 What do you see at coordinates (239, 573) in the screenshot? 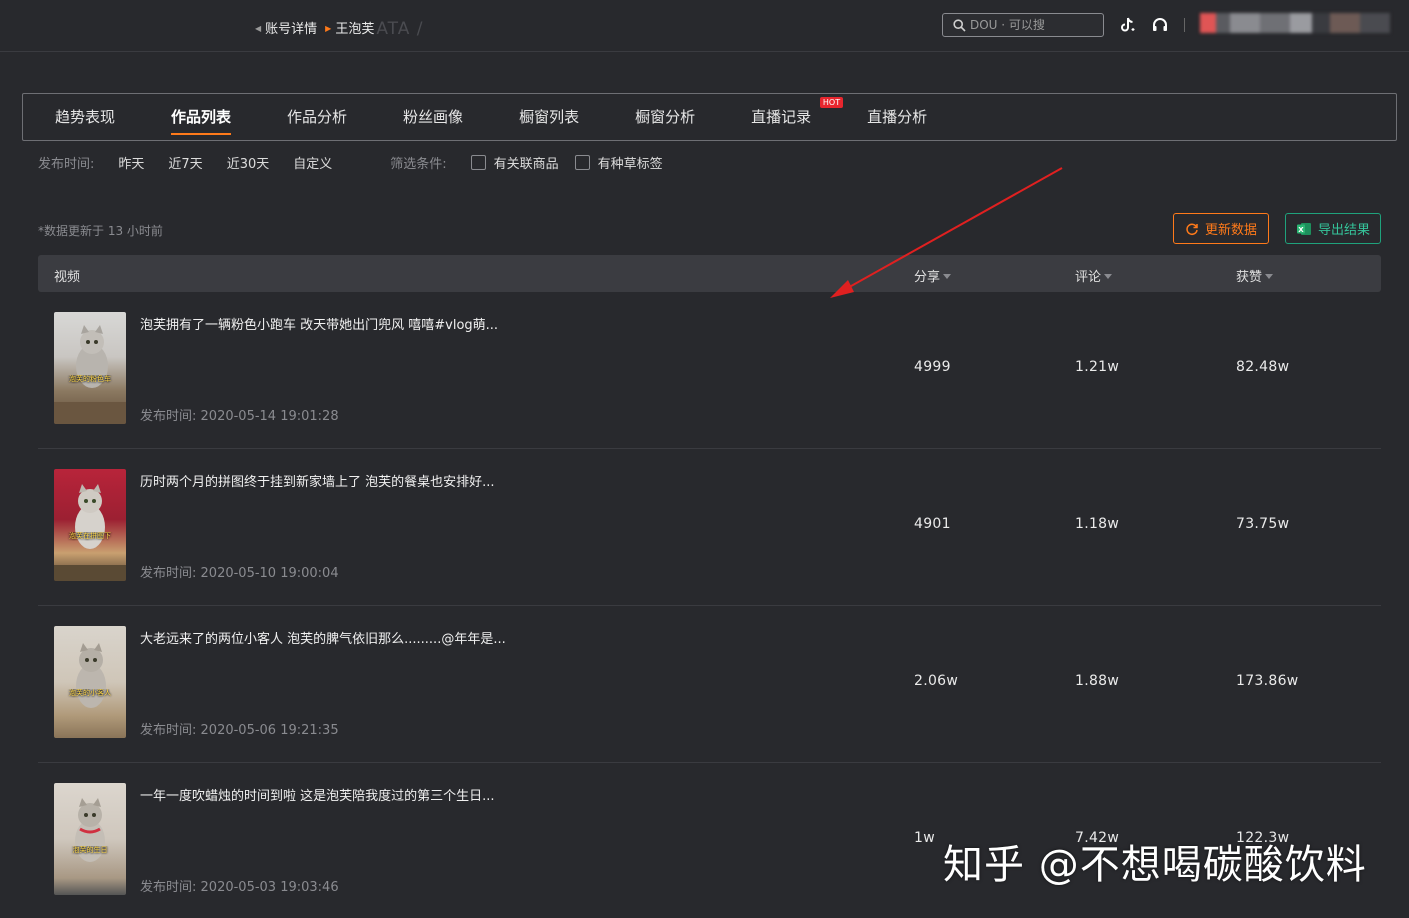
I see `publish-time: 发布时间: 2020-05-10 19:00:04` at bounding box center [239, 573].